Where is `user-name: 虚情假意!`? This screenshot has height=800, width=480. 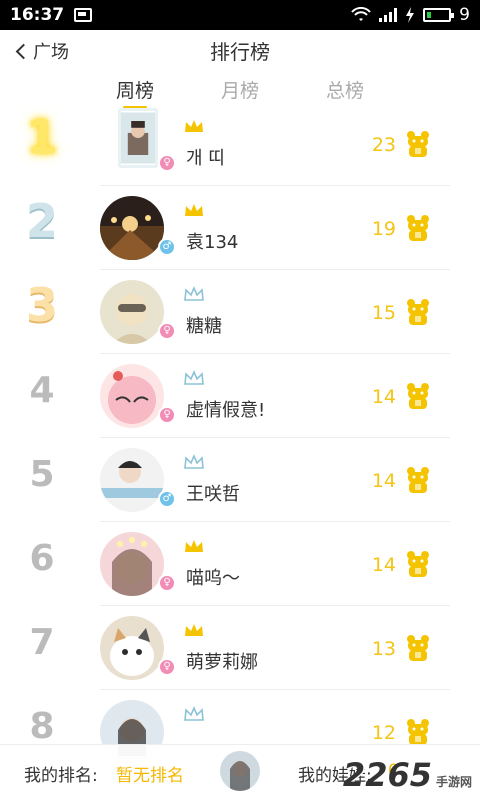
user-name: 虚情假意! is located at coordinates (226, 410).